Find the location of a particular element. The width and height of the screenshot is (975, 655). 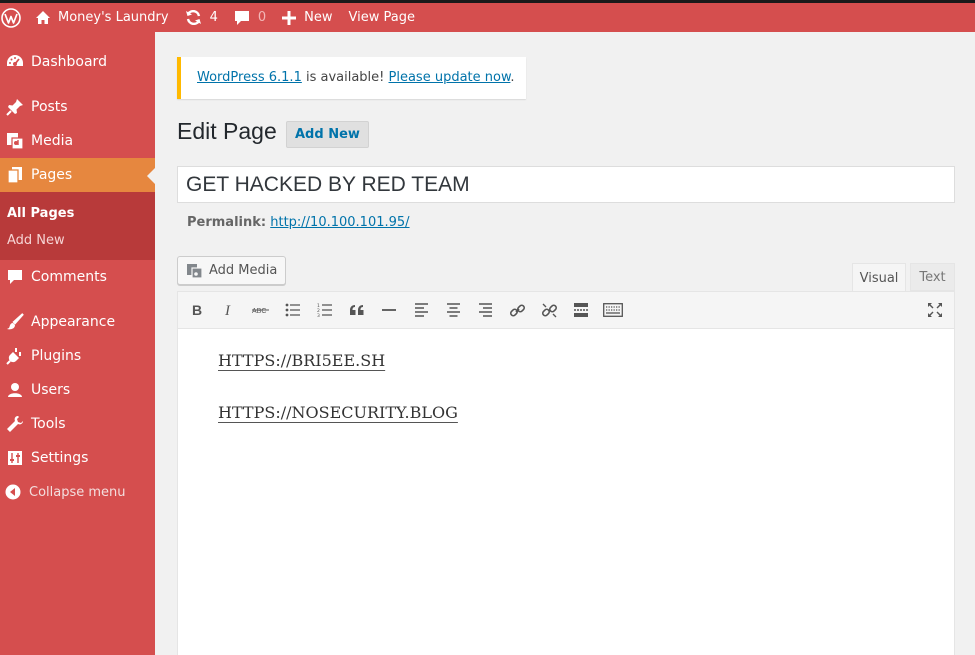

bold-icon: B is located at coordinates (197, 310).